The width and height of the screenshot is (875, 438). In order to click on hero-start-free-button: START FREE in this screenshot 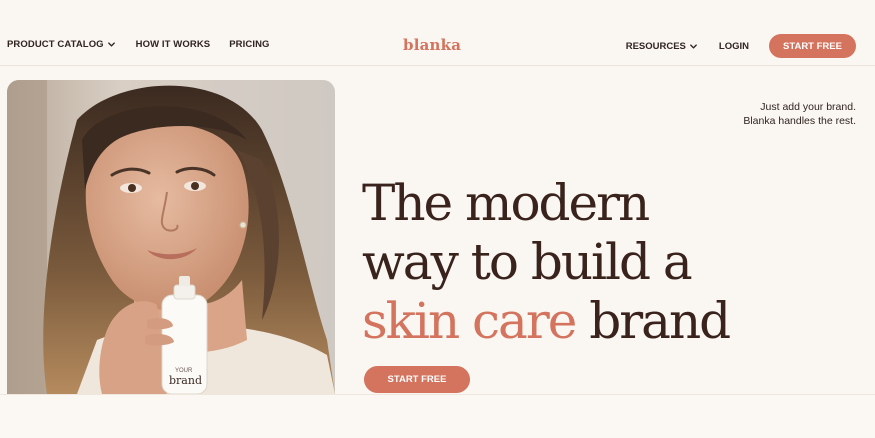, I will do `click(417, 379)`.